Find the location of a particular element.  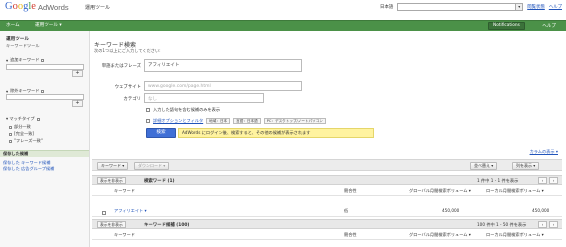

table-row: アフィリエイト ▾ 低 450,000 450,000 is located at coordinates (327, 211).